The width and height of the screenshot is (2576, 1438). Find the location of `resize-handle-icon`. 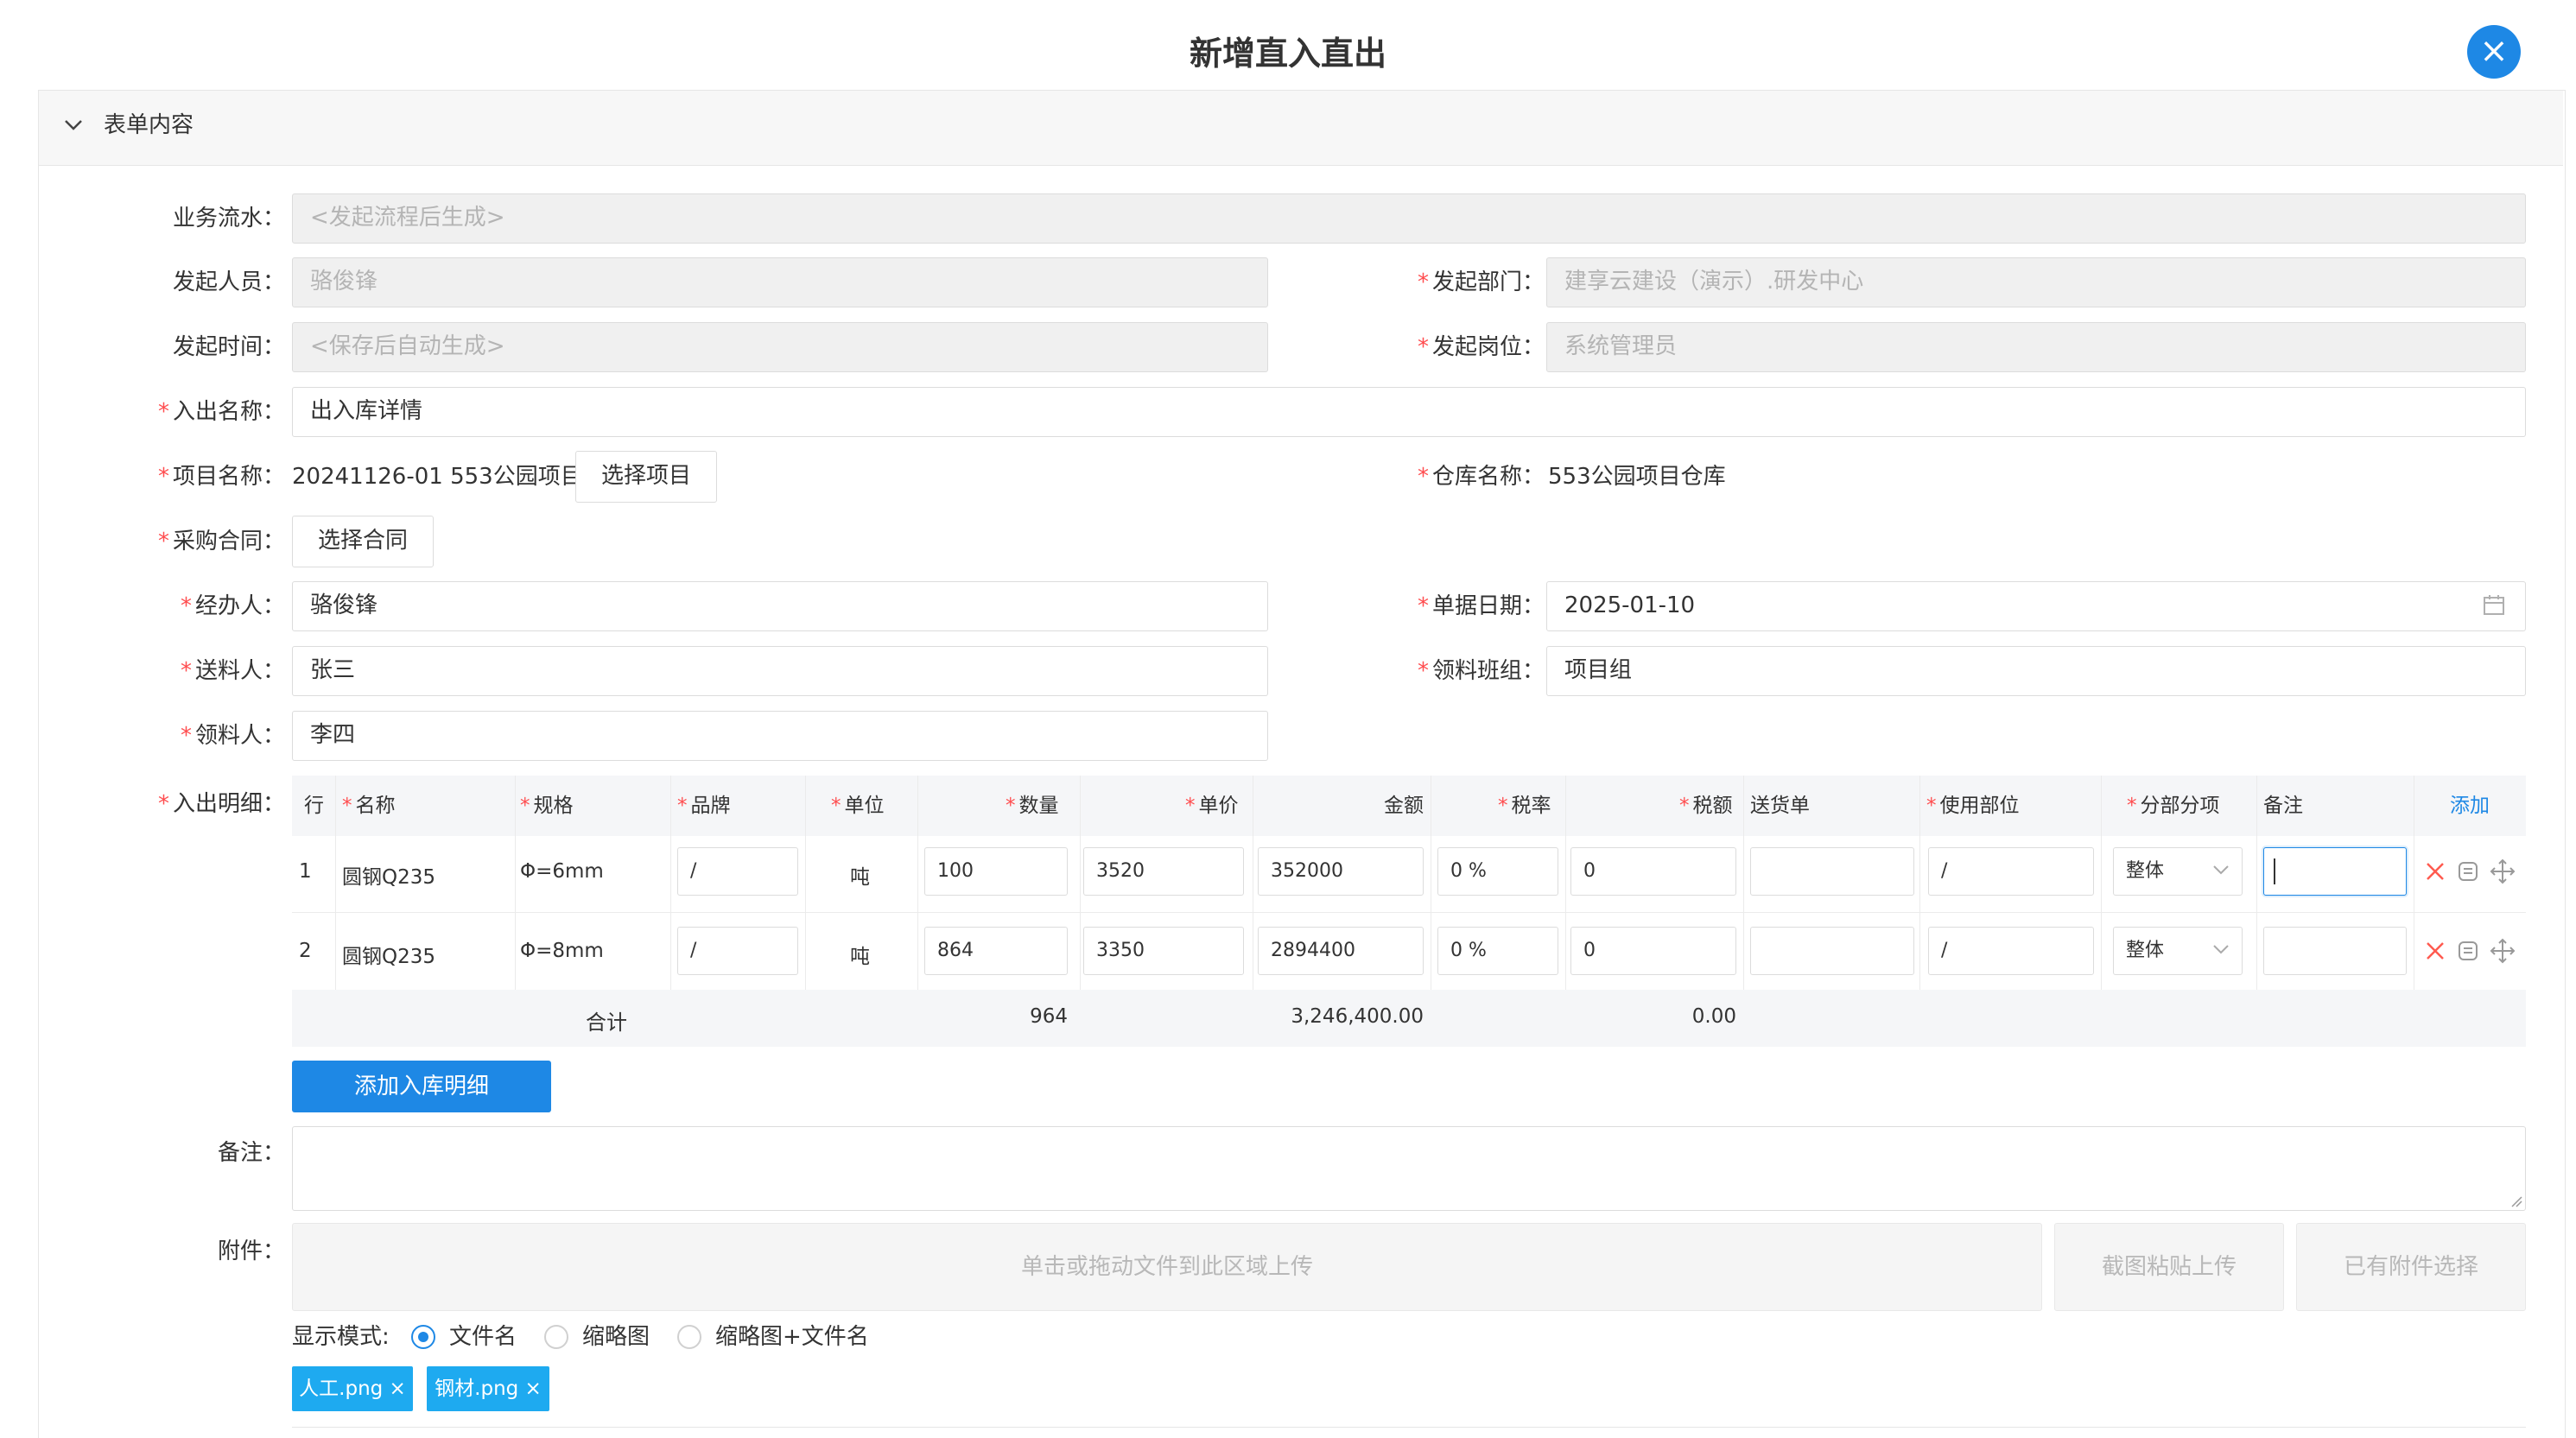

resize-handle-icon is located at coordinates (2516, 1201).